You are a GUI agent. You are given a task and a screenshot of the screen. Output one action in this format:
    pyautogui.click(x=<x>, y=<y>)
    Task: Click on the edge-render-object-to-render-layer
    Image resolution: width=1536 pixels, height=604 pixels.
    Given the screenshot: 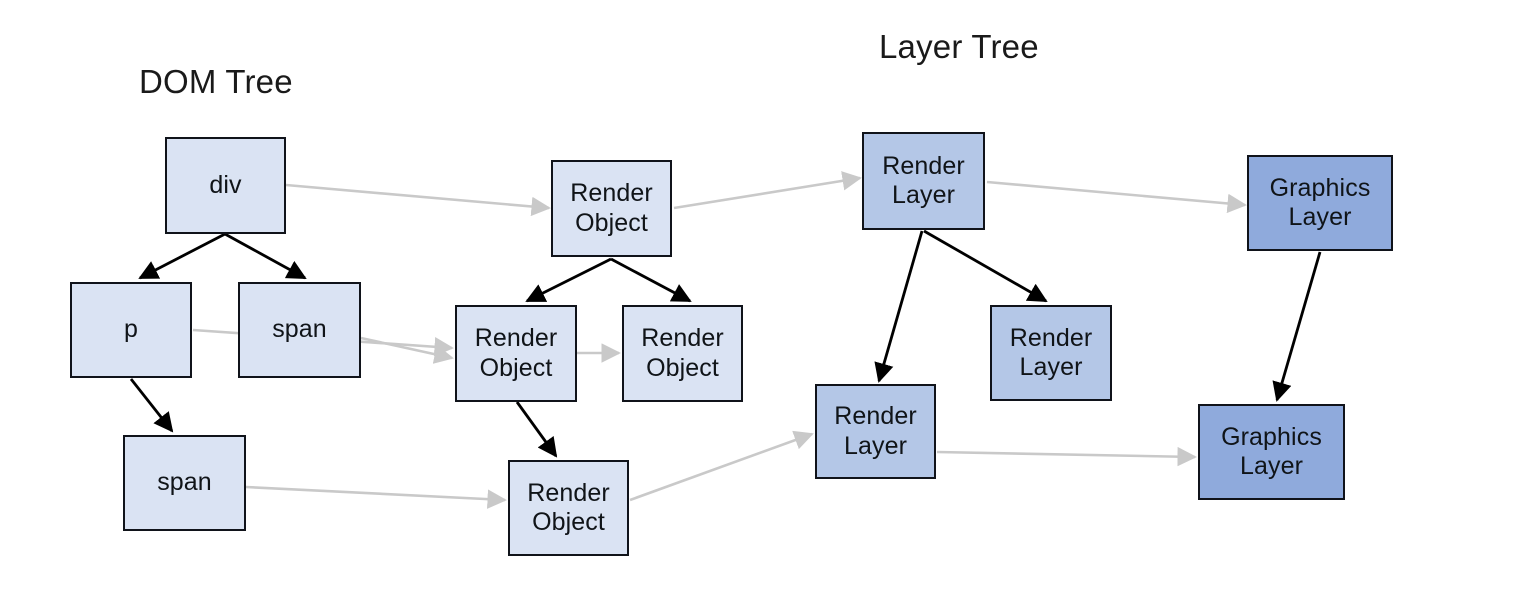 What is the action you would take?
    pyautogui.click(x=767, y=190)
    